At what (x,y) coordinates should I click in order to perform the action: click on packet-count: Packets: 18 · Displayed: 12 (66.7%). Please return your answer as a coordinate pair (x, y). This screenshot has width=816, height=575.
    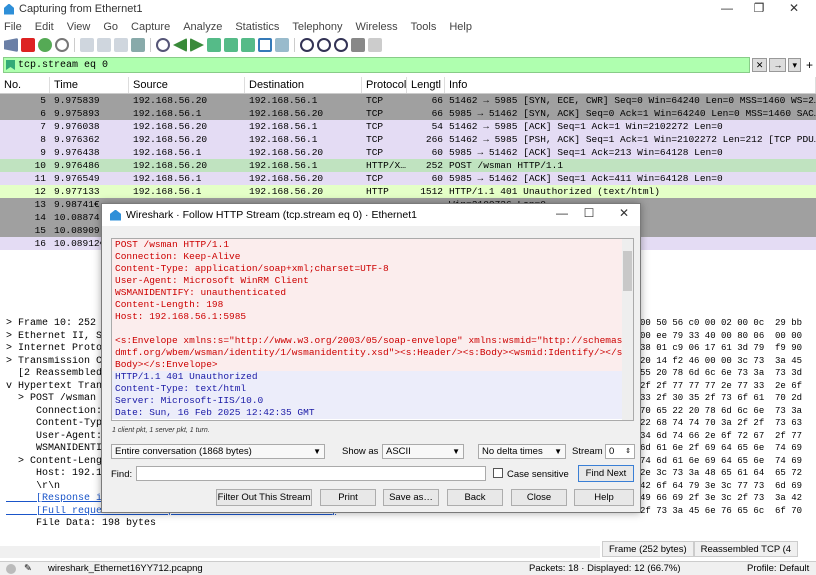
    Looking at the image, I should click on (605, 568).